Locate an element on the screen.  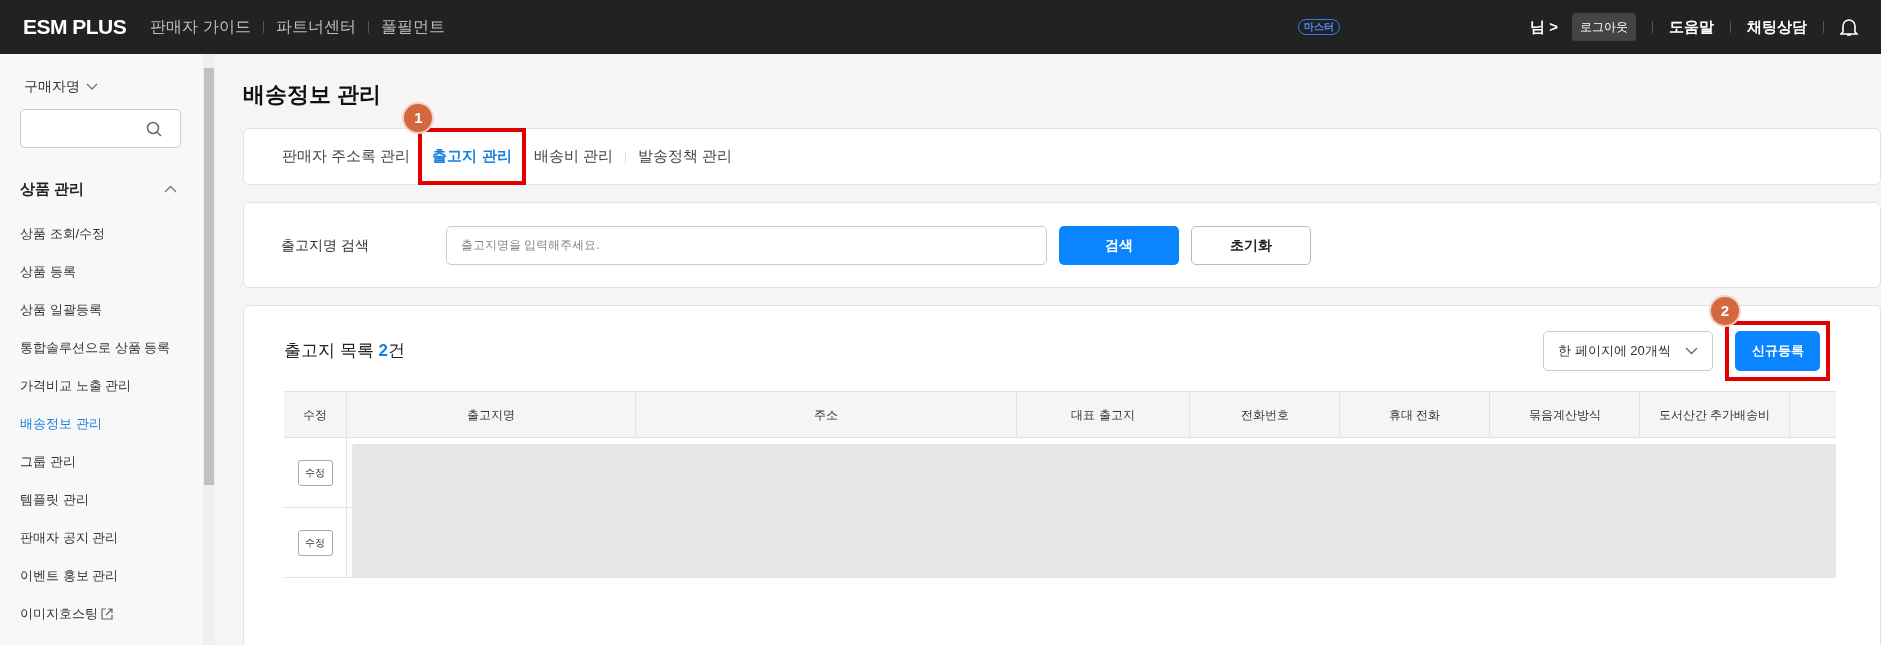
column-header: 도서산간 추가배송비 is located at coordinates (1715, 414).